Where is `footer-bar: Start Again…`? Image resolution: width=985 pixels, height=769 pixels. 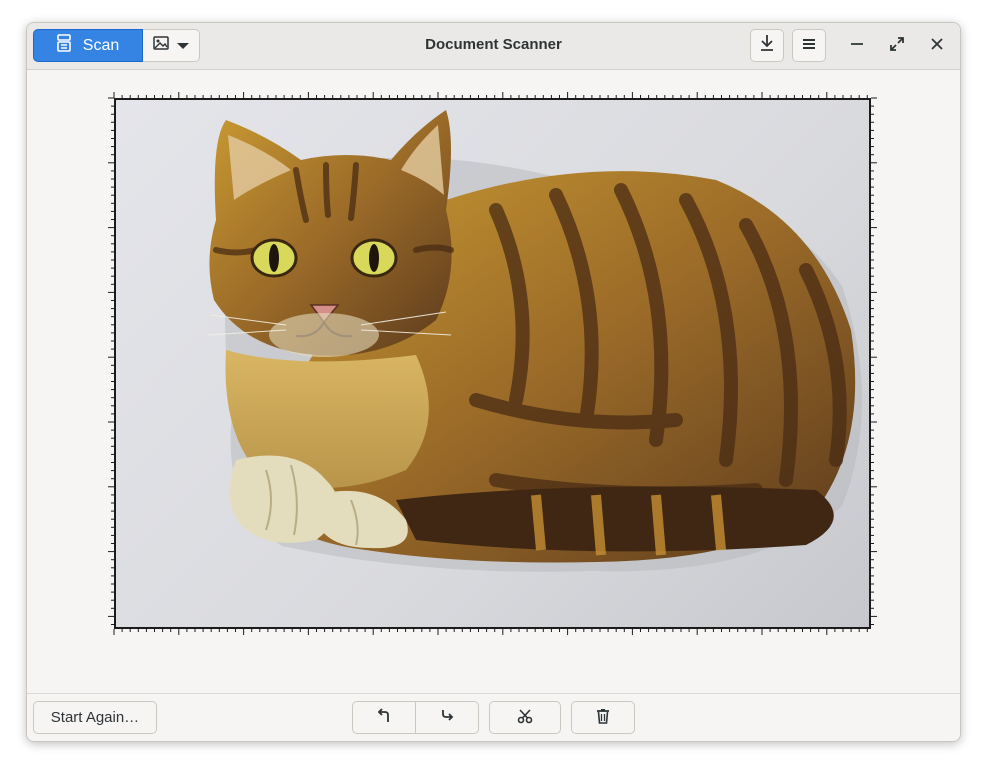
footer-bar: Start Again… is located at coordinates (493, 717).